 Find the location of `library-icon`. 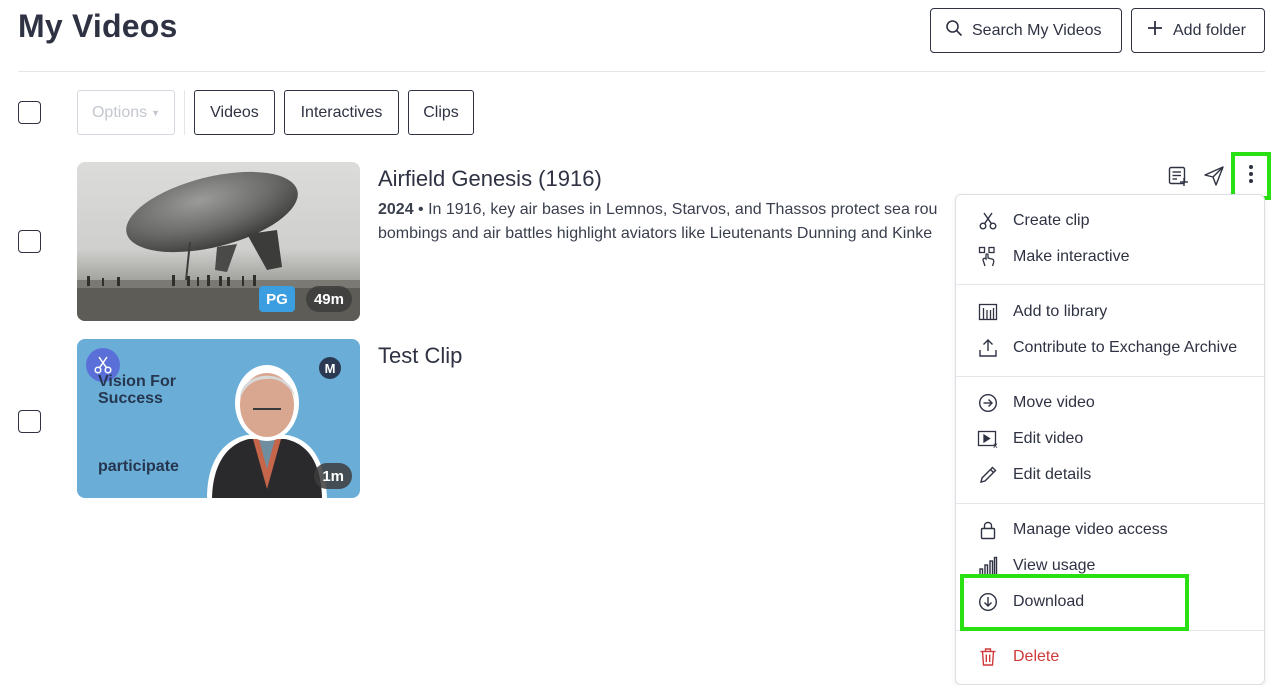

library-icon is located at coordinates (988, 312).